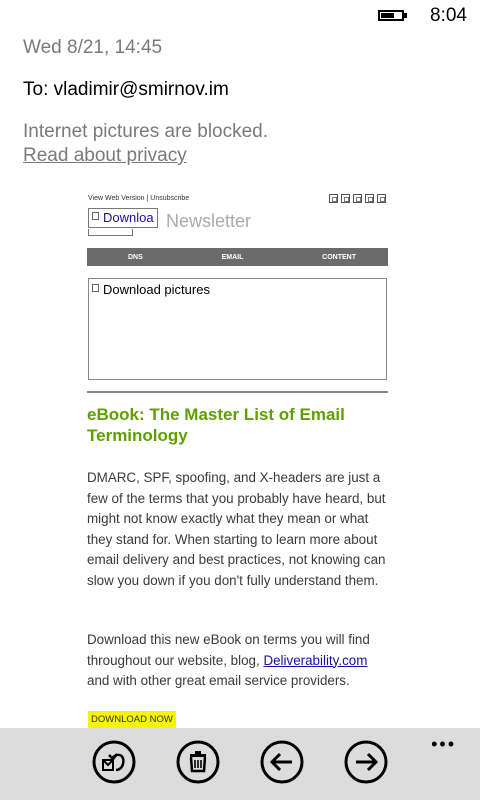  I want to click on logo-alt-text: Downloa, so click(128, 217).